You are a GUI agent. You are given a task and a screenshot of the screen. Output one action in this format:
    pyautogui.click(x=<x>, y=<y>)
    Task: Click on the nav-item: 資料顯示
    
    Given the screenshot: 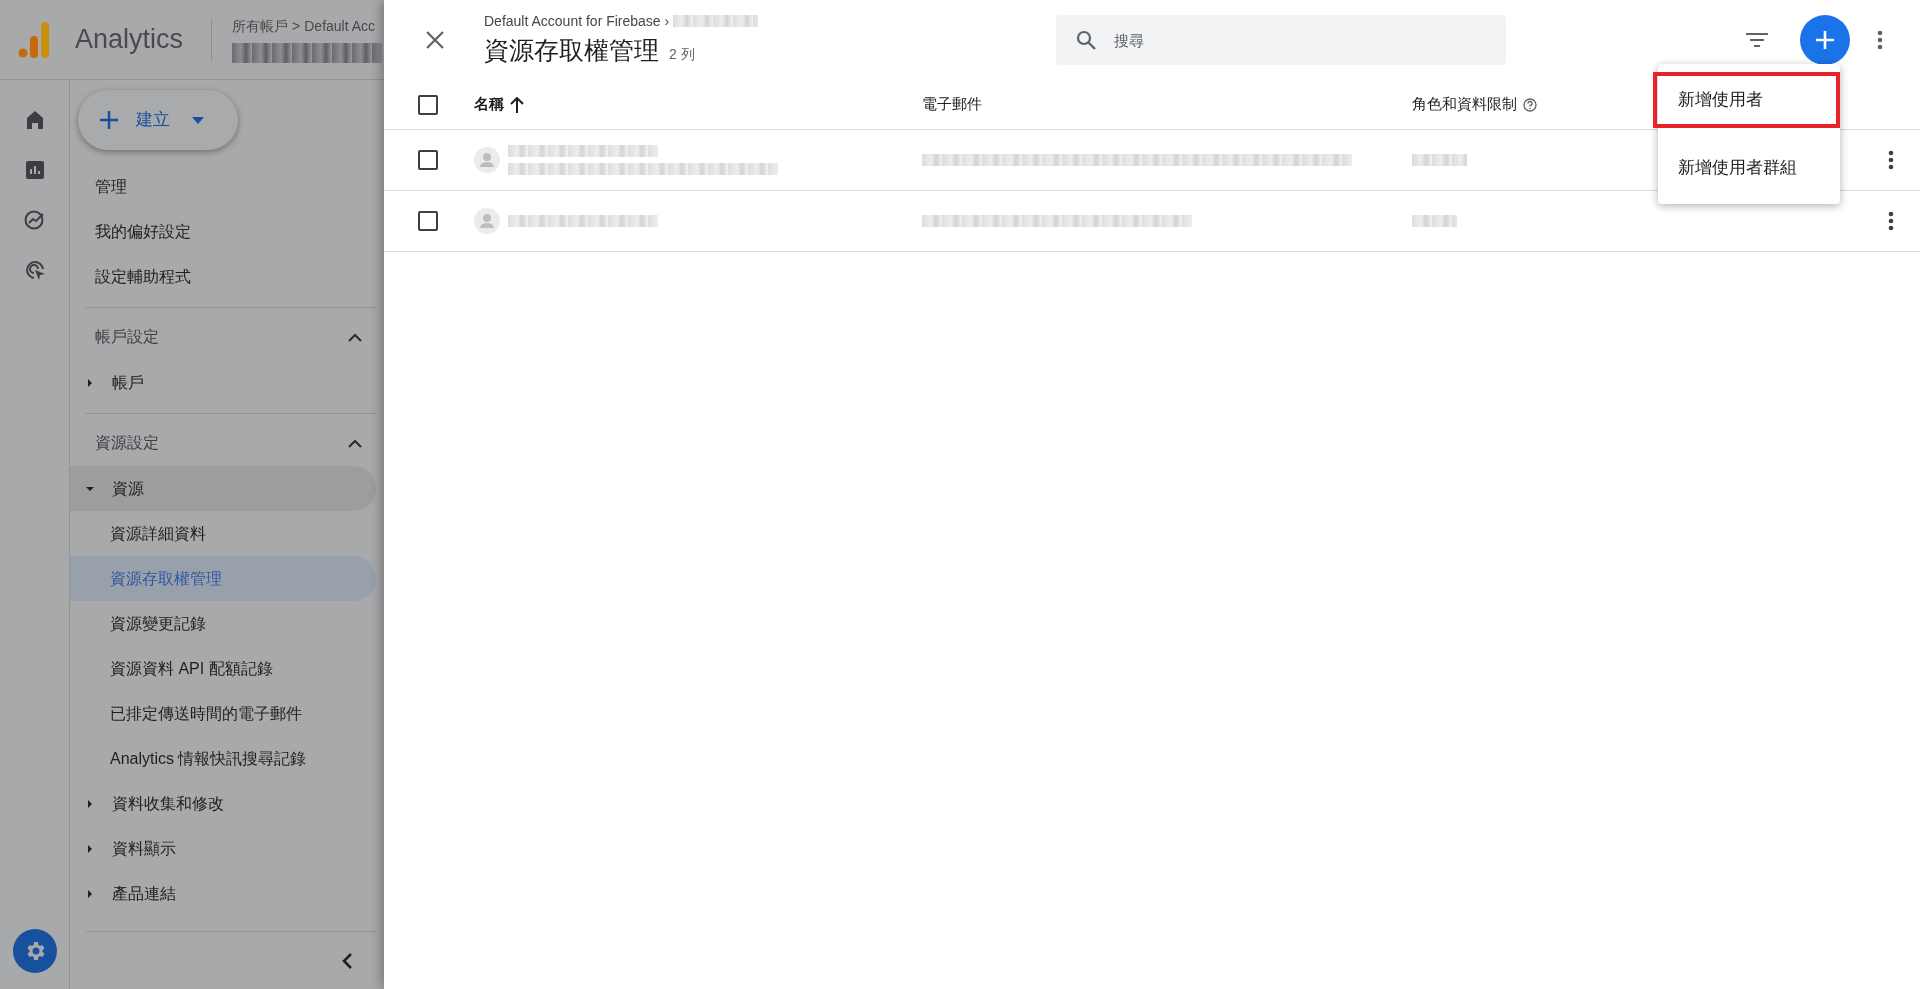 What is the action you would take?
    pyautogui.click(x=223, y=848)
    